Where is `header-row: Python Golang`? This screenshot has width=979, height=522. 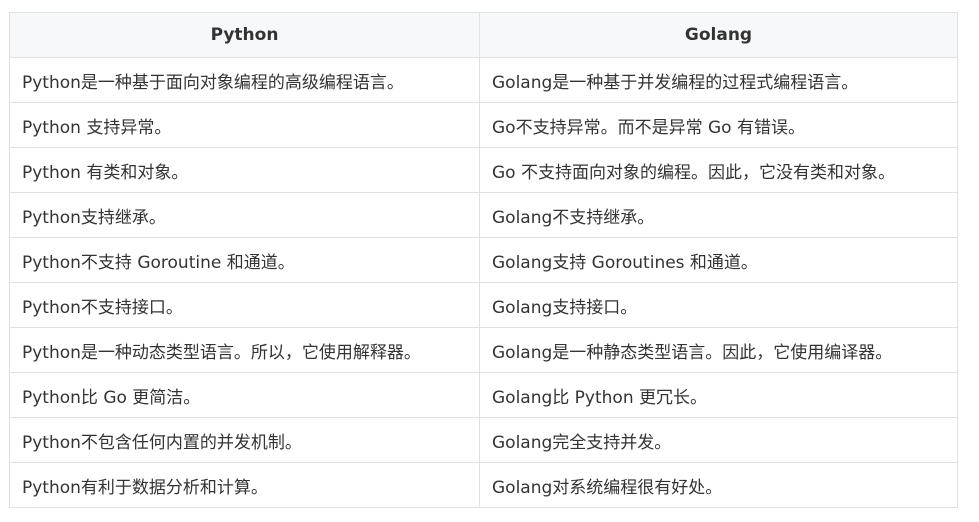
header-row: Python Golang is located at coordinates (483, 35).